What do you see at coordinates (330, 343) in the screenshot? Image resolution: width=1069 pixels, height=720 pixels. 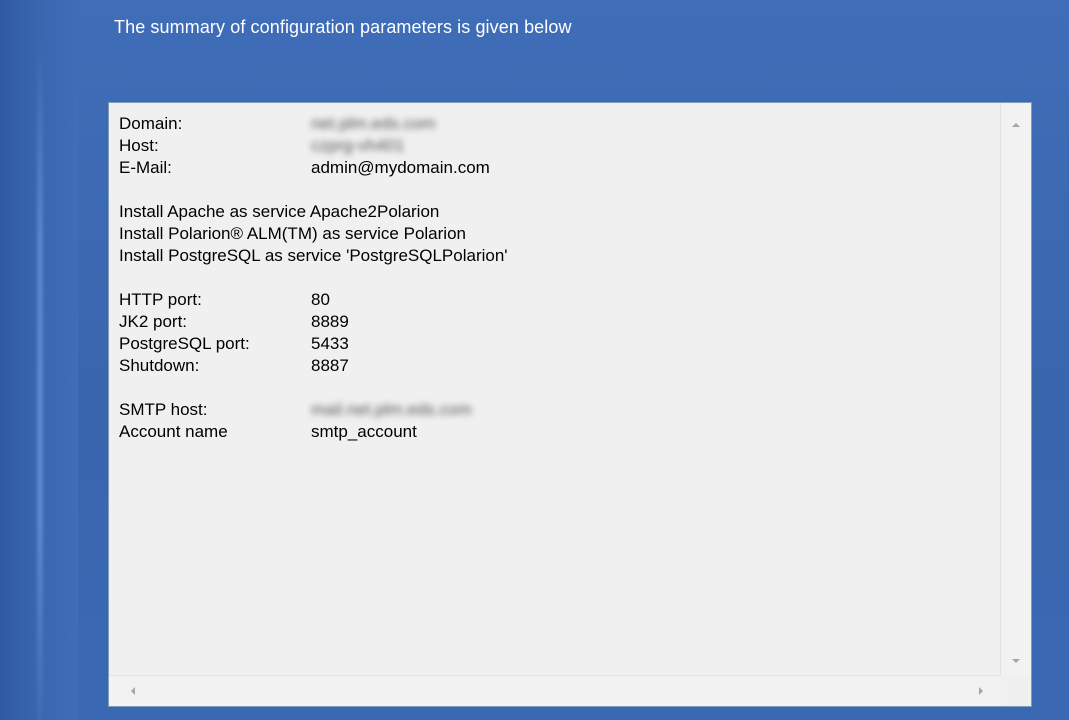 I see `postgresql-port-value: 5433` at bounding box center [330, 343].